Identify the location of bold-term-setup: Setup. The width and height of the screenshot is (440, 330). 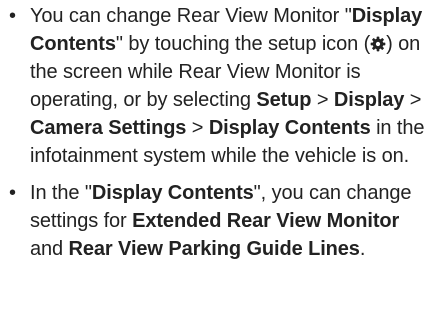
(284, 100).